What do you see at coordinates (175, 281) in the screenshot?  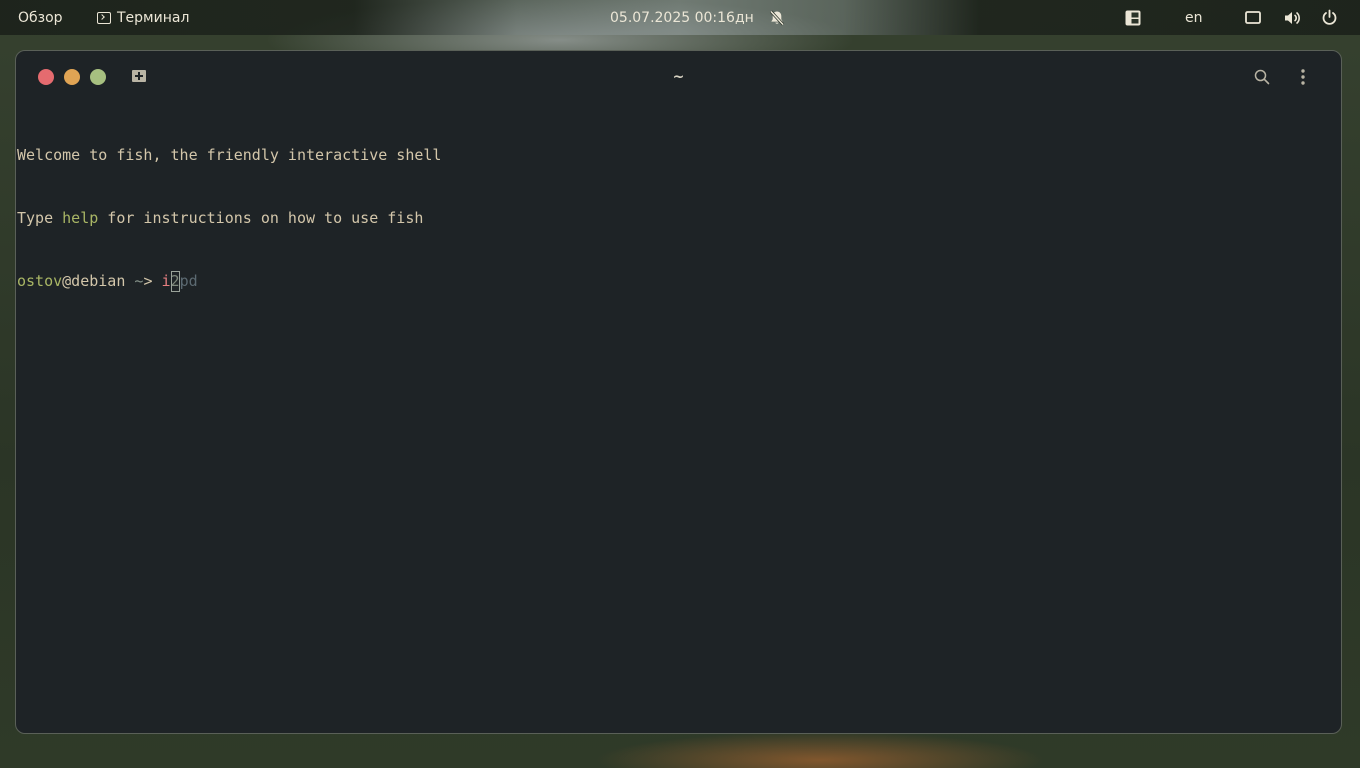 I see `text-cursor: 2` at bounding box center [175, 281].